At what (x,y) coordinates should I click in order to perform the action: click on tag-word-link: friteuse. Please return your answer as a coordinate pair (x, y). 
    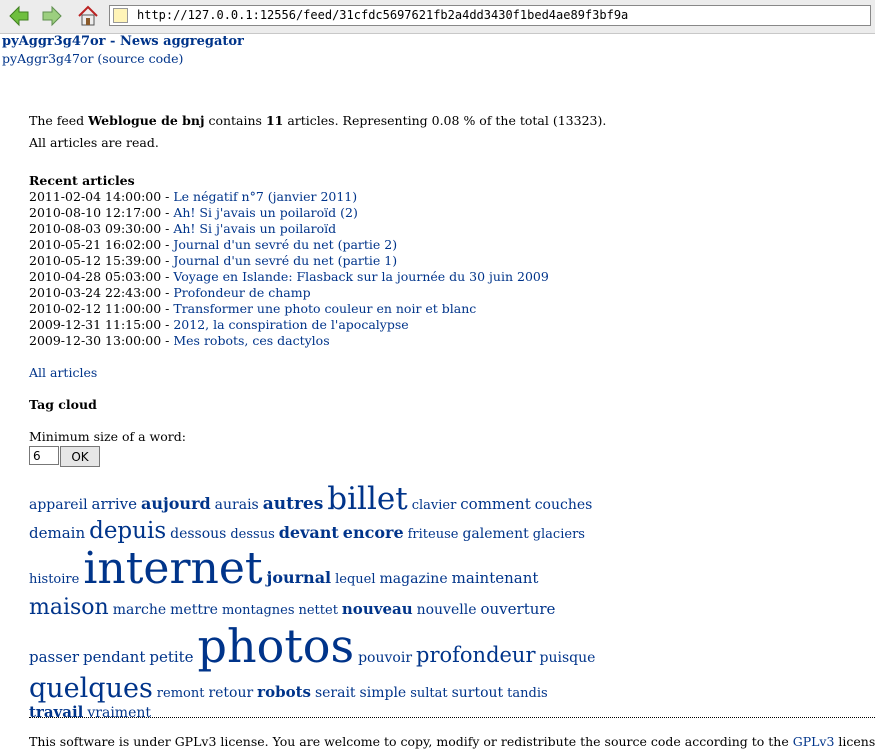
    Looking at the image, I should click on (433, 534).